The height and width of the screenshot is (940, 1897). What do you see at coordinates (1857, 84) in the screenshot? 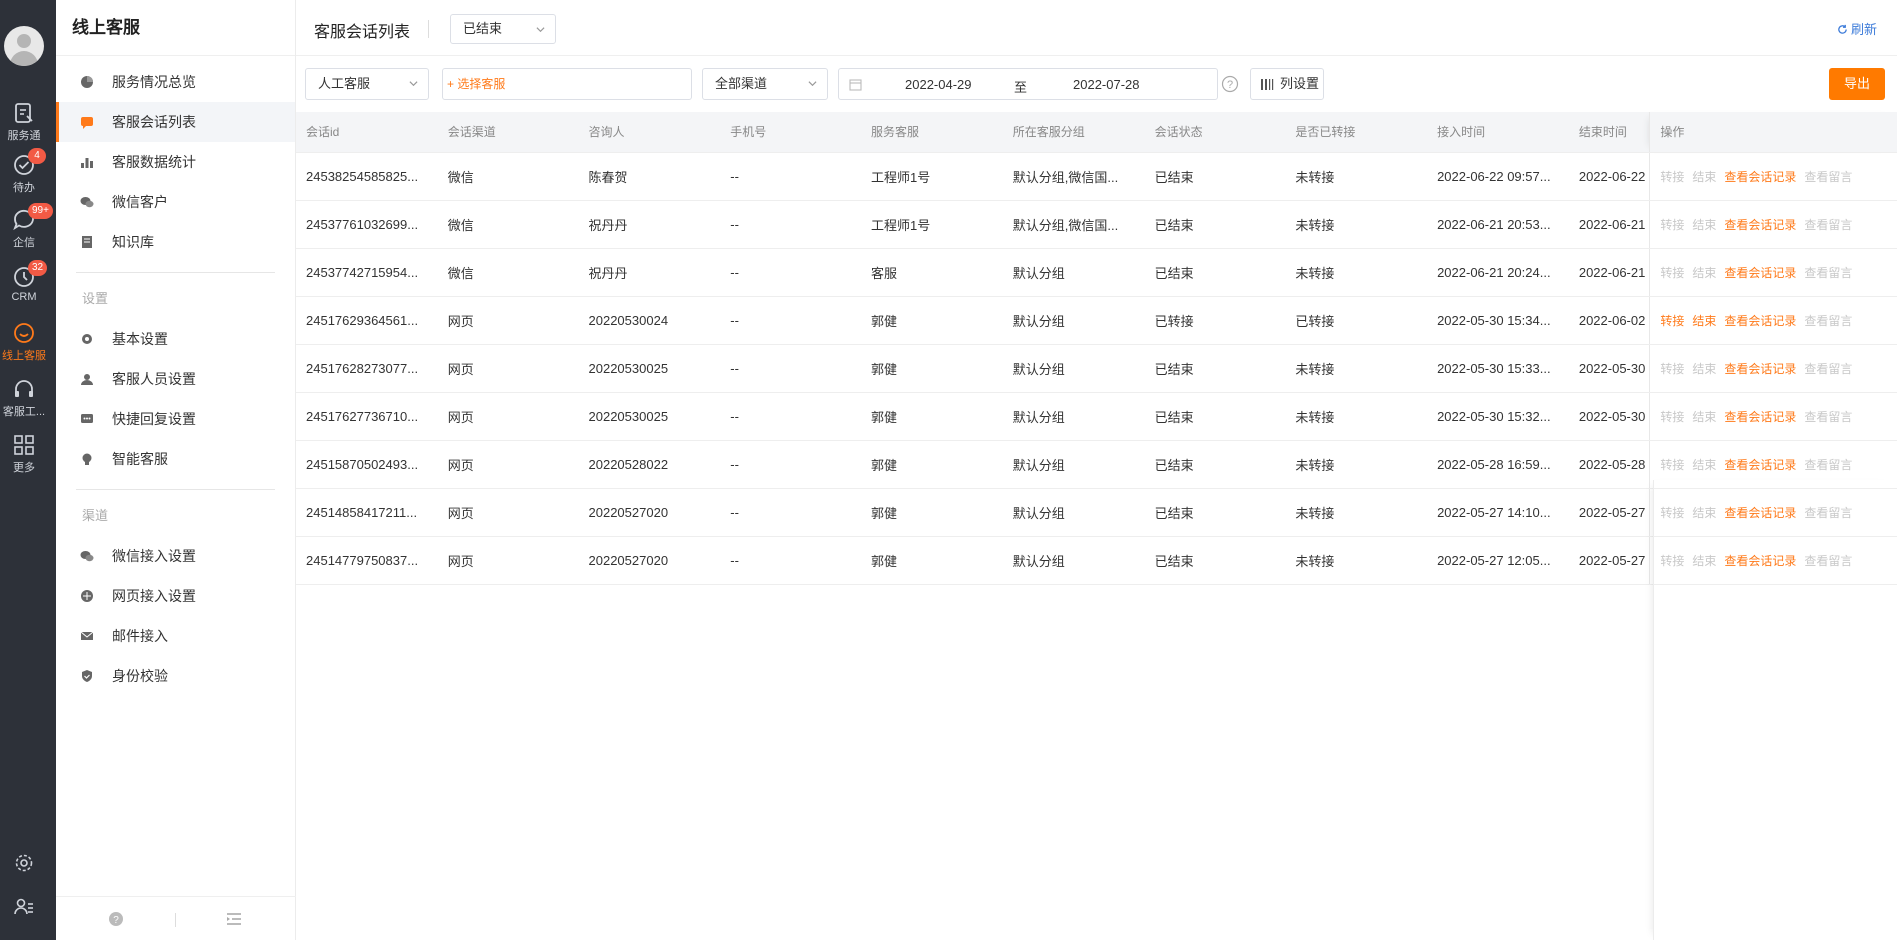
I see `export-button: 导出` at bounding box center [1857, 84].